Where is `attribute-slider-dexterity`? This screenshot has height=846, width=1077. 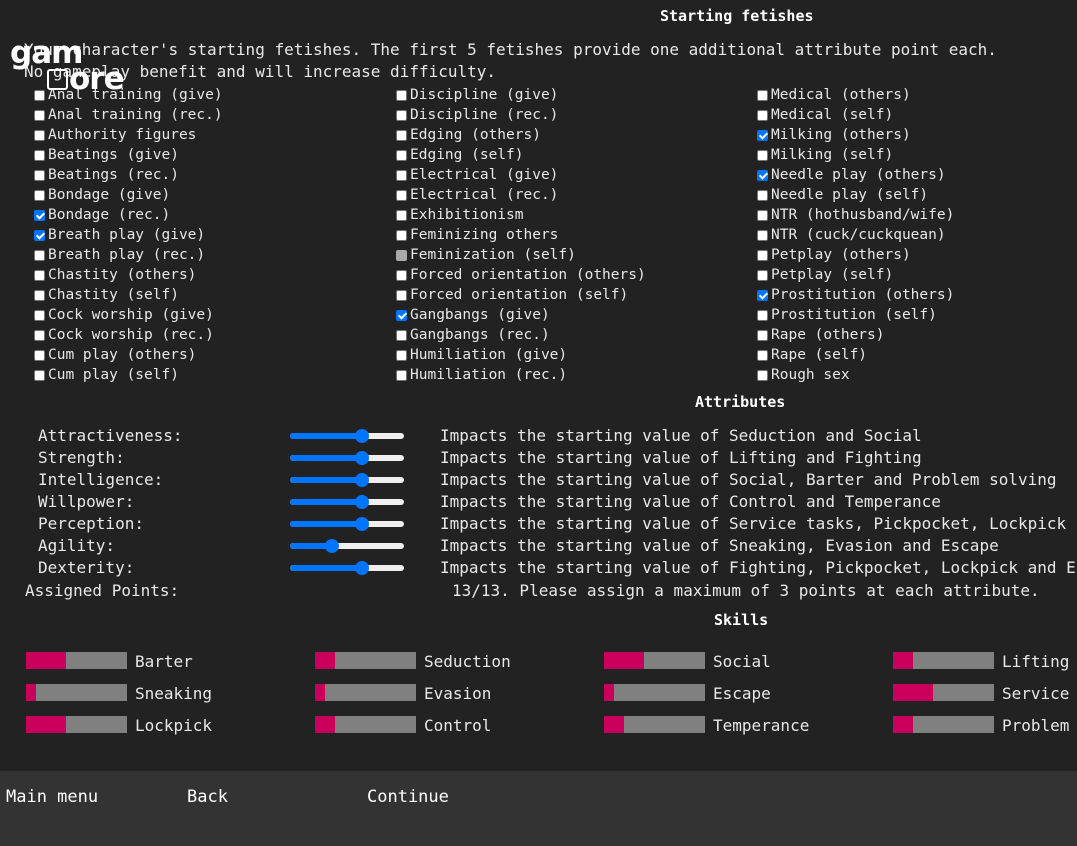 attribute-slider-dexterity is located at coordinates (347, 568).